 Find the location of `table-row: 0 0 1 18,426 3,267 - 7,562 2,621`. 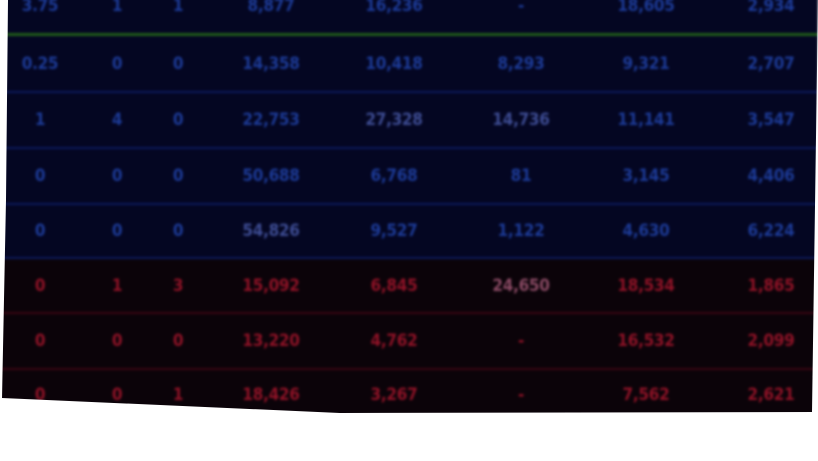

table-row: 0 0 1 18,426 3,267 - 7,562 2,621 is located at coordinates (410, 391).